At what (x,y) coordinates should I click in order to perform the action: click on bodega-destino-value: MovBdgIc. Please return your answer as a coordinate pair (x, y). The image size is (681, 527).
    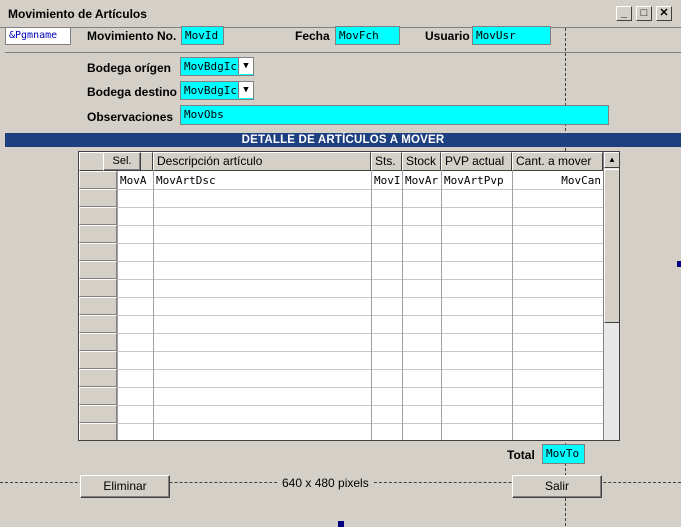
    Looking at the image, I should click on (210, 90).